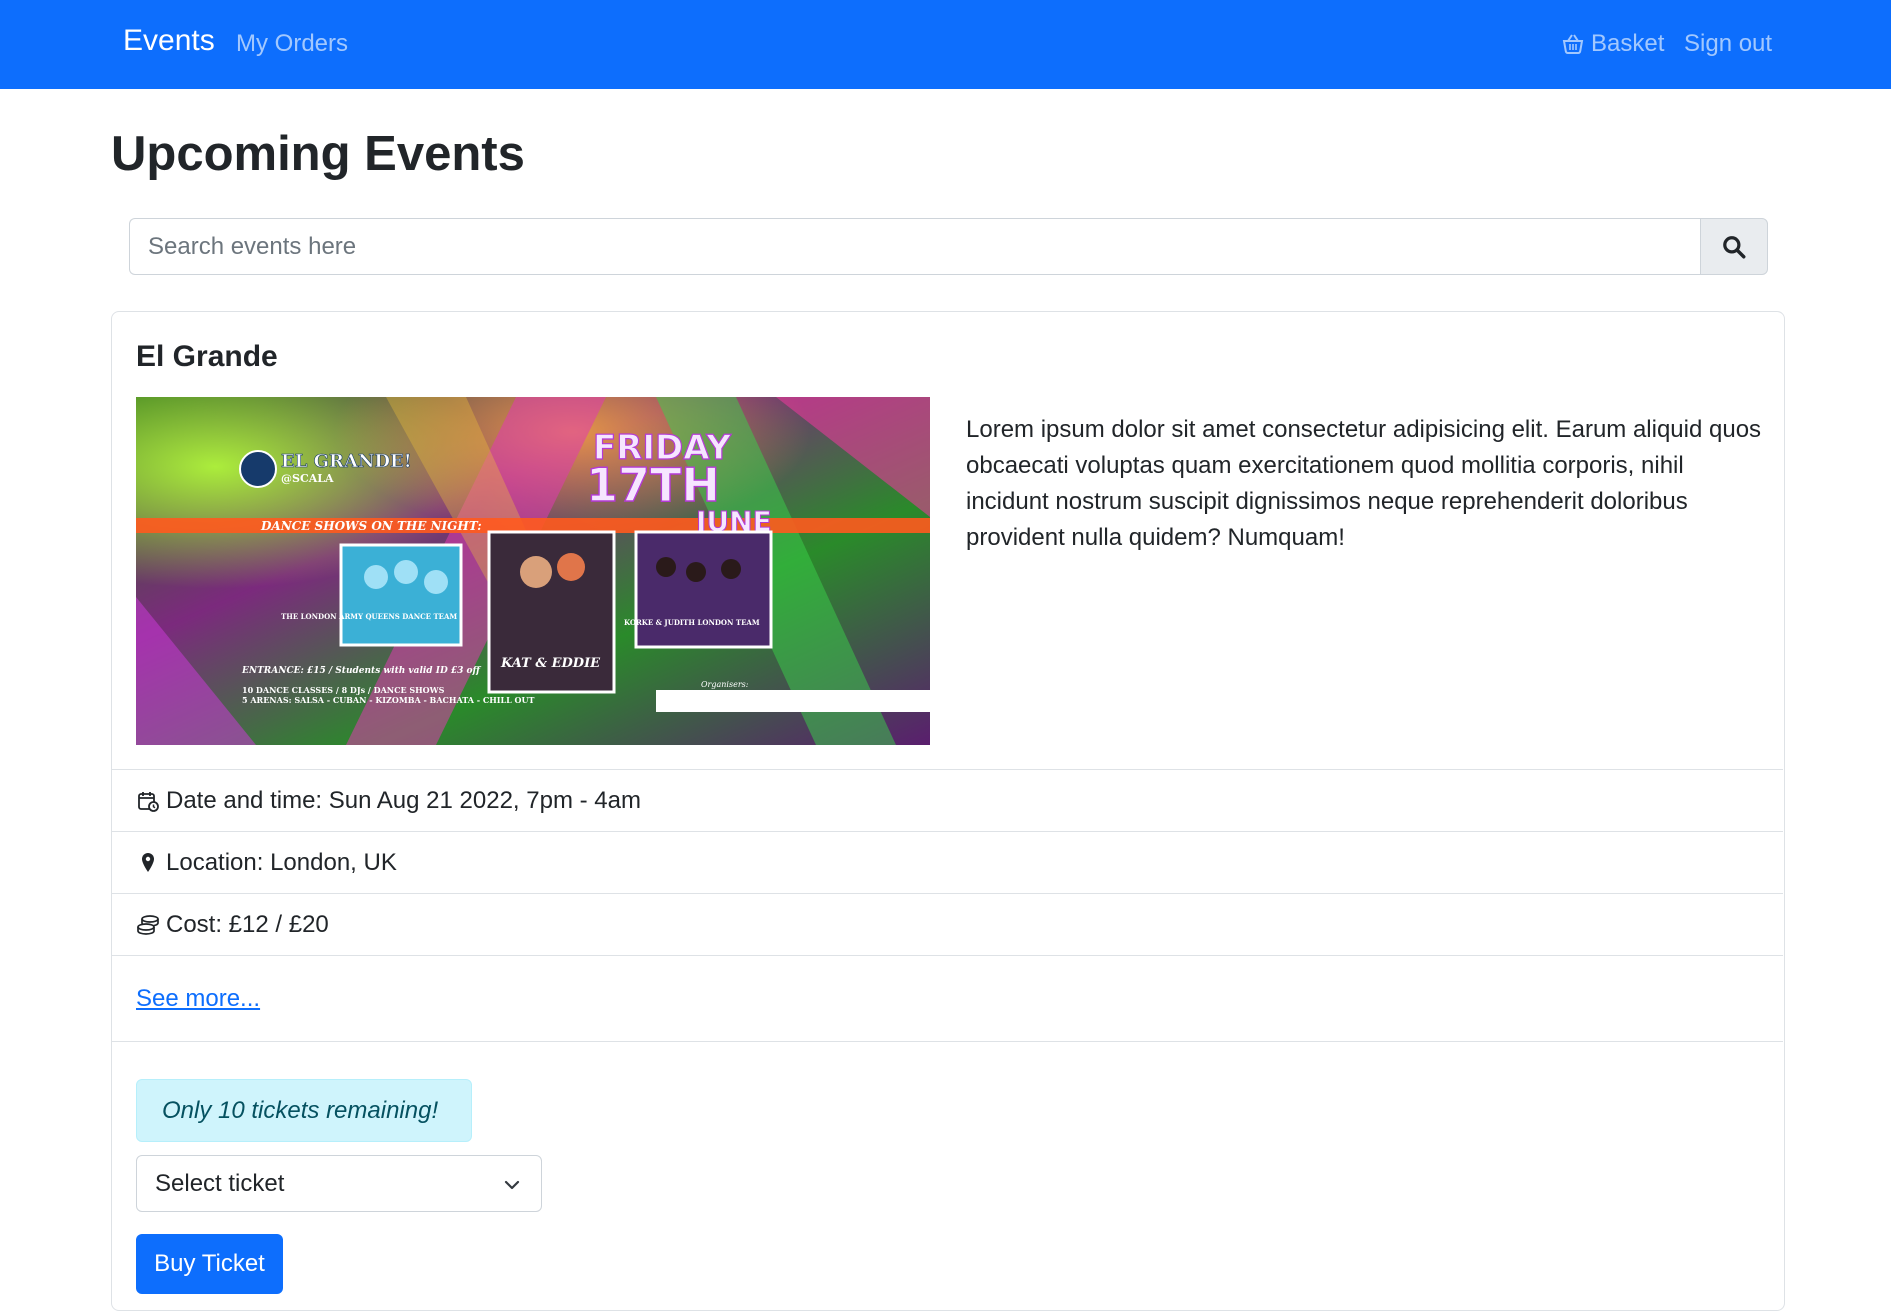 Image resolution: width=1891 pixels, height=1311 pixels. Describe the element at coordinates (148, 863) in the screenshot. I see `map-pin-icon` at that location.